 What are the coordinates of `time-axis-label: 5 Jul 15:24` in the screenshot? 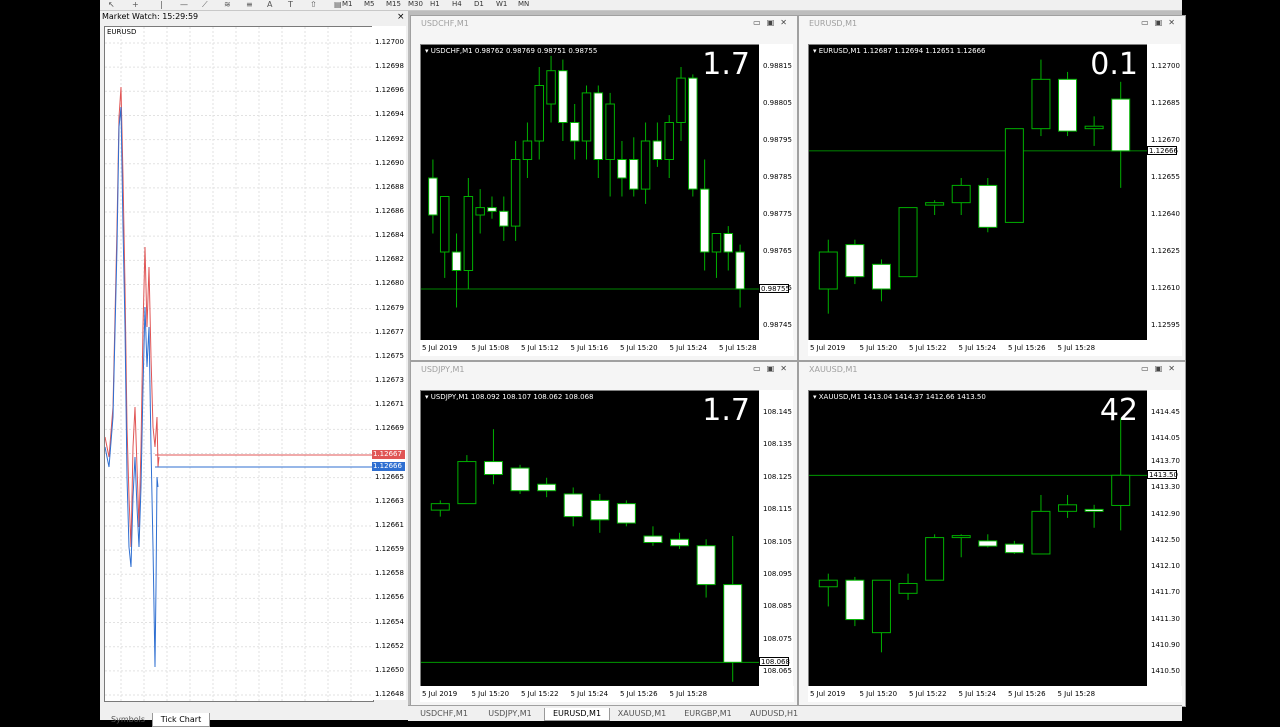 It's located at (688, 348).